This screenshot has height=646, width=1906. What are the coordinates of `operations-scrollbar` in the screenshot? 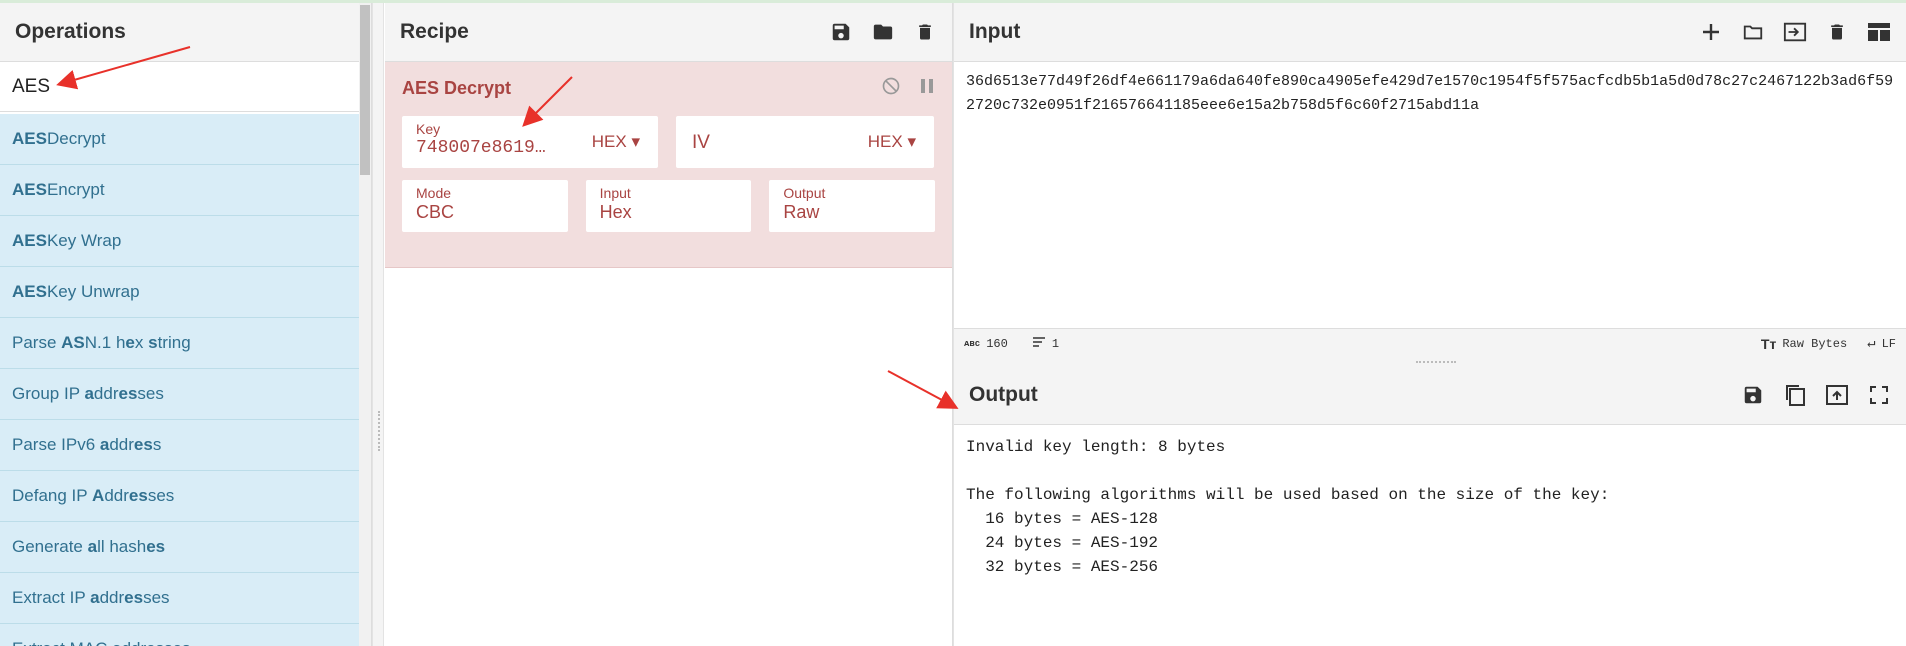 It's located at (365, 324).